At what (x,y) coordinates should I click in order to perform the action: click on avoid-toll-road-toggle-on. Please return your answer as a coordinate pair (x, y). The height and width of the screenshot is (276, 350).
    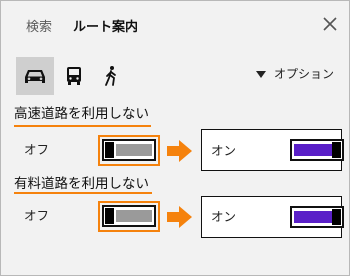
    Looking at the image, I should click on (317, 217).